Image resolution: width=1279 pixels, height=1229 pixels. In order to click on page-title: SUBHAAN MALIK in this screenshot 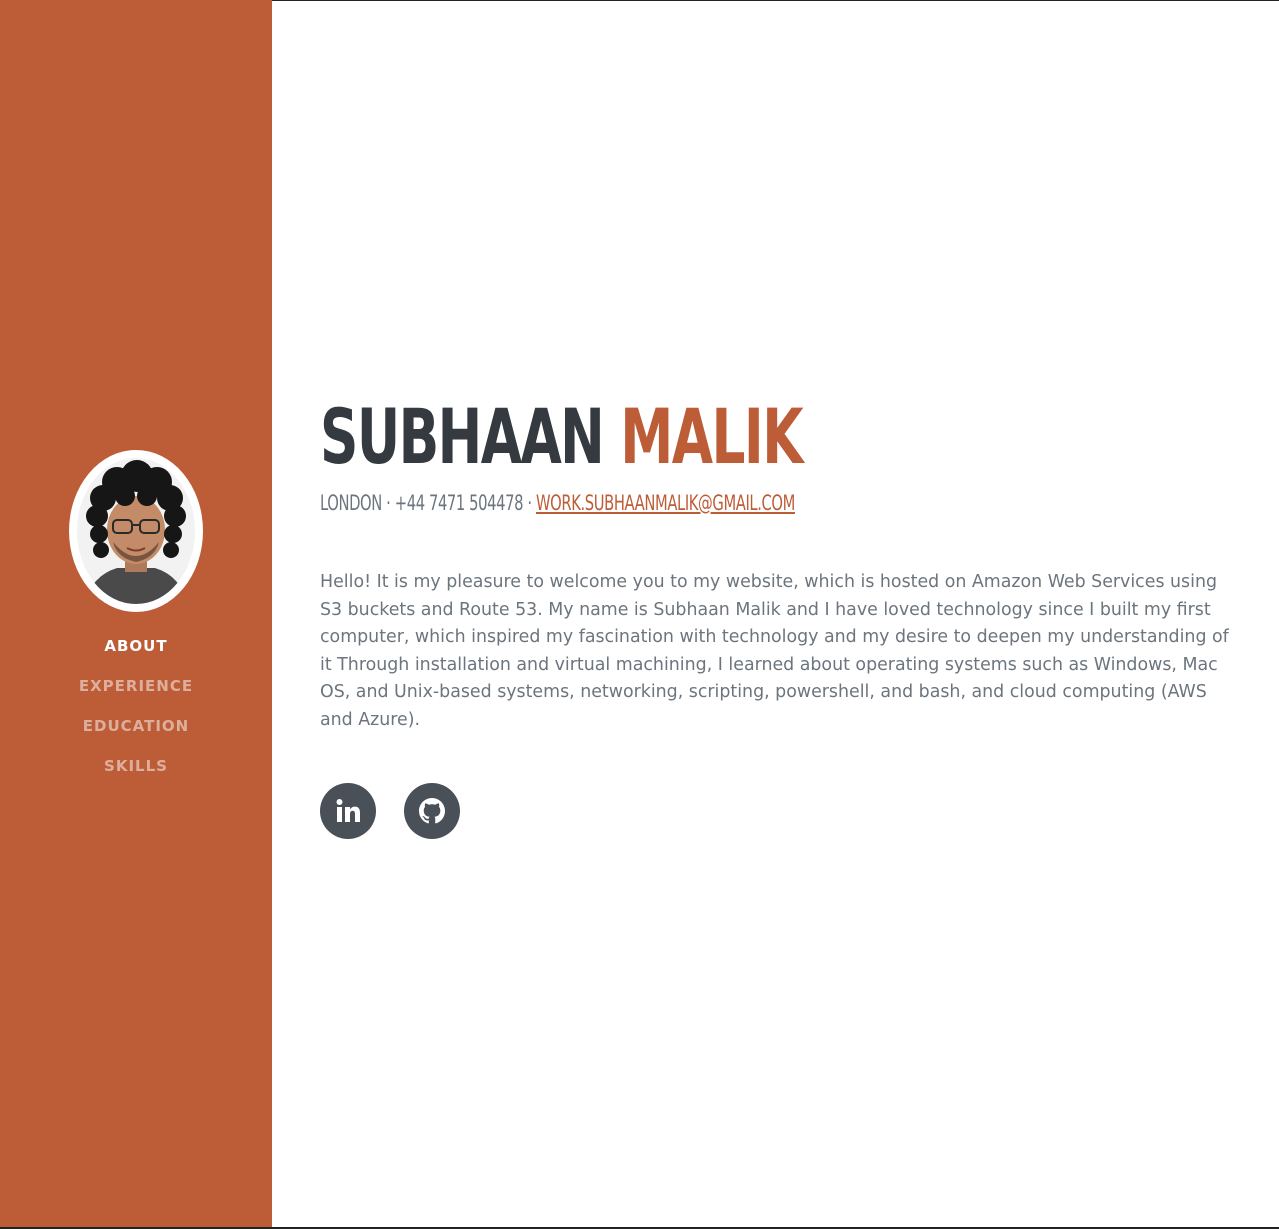, I will do `click(562, 437)`.